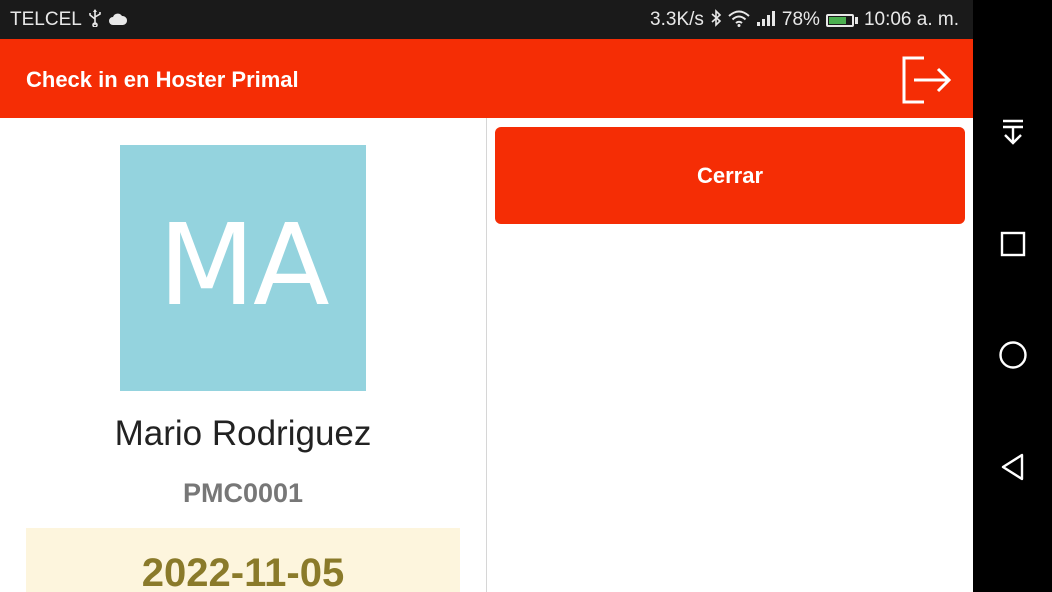  What do you see at coordinates (1012, 296) in the screenshot?
I see `navigation-bar` at bounding box center [1012, 296].